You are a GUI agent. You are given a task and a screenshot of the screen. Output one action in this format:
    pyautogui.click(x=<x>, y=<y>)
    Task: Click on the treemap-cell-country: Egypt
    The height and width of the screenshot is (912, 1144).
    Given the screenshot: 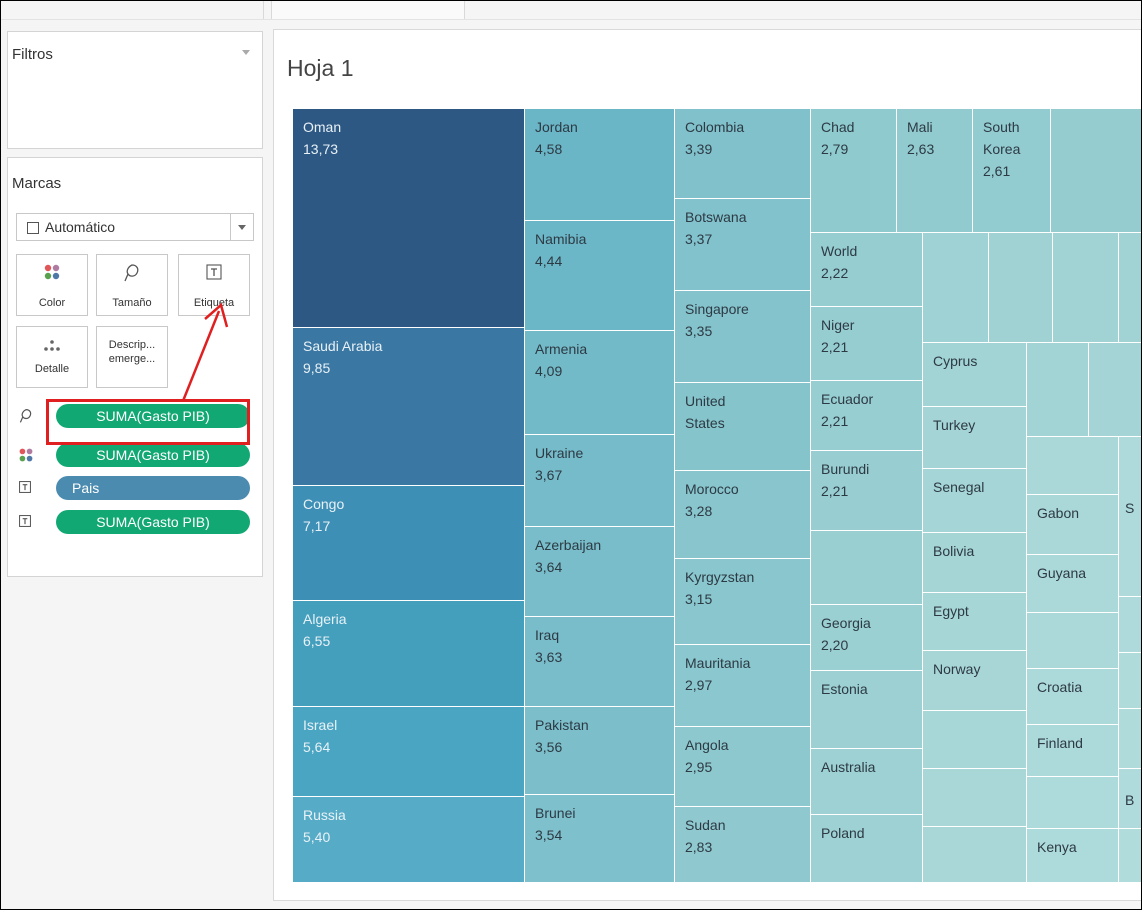 What is the action you would take?
    pyautogui.click(x=951, y=611)
    